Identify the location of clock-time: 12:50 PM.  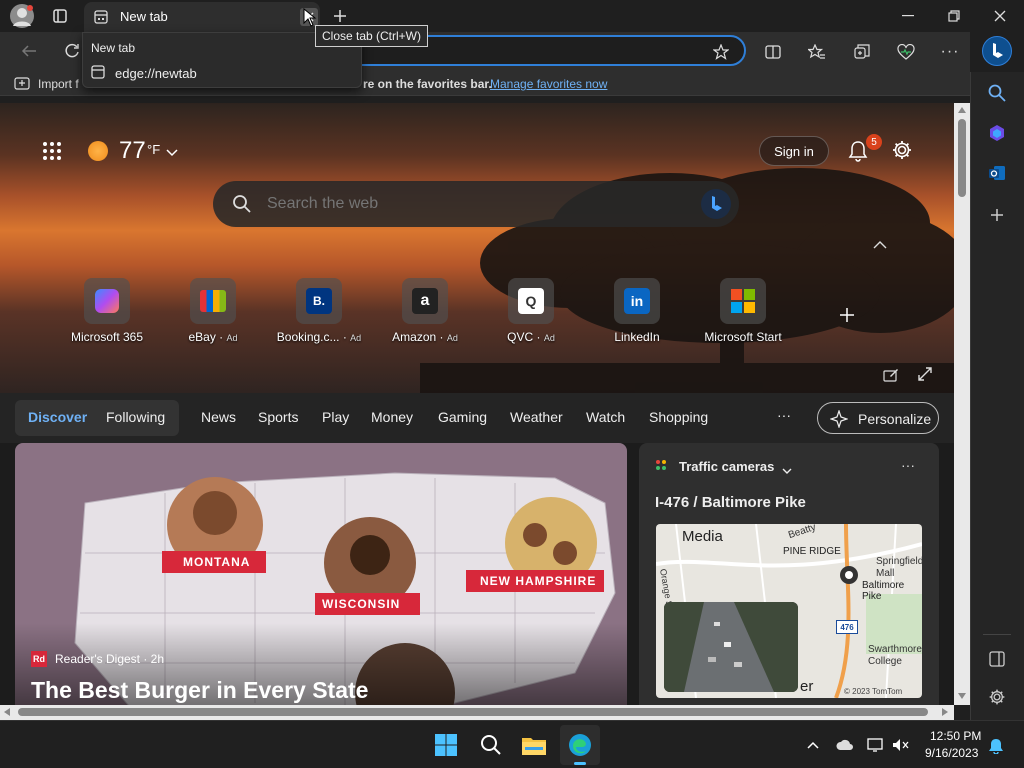
(955, 736).